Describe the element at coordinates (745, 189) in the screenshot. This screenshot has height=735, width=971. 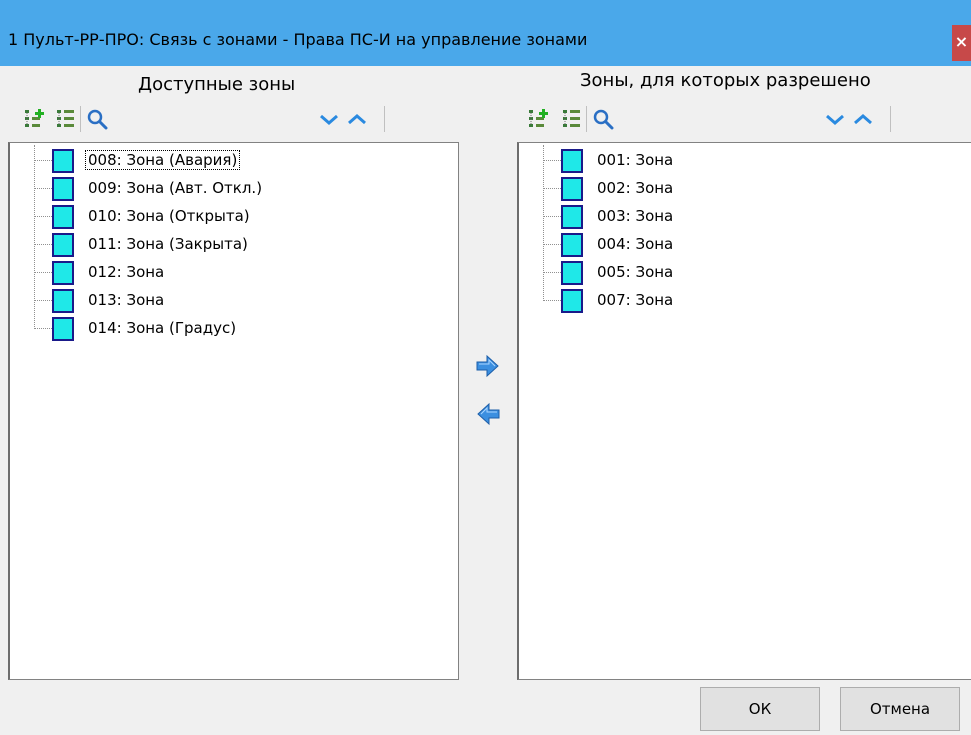
I see `tree-item: 002: Зона` at that location.